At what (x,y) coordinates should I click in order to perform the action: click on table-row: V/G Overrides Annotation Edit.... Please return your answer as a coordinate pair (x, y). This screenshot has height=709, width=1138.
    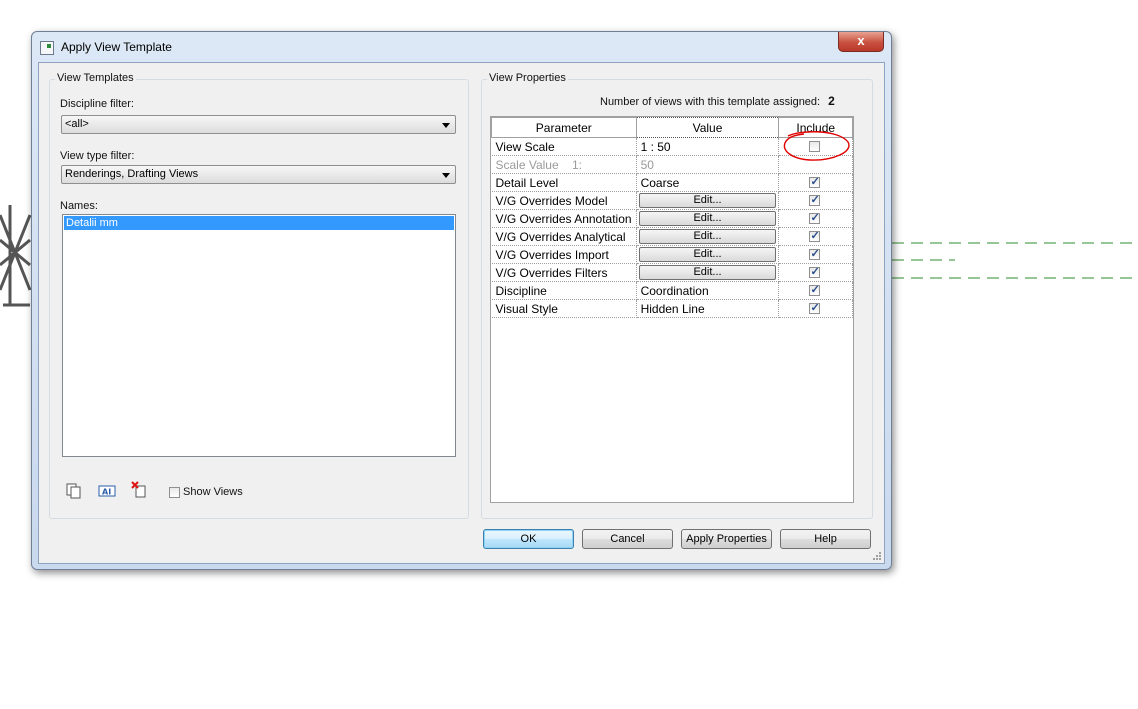
    Looking at the image, I should click on (672, 218).